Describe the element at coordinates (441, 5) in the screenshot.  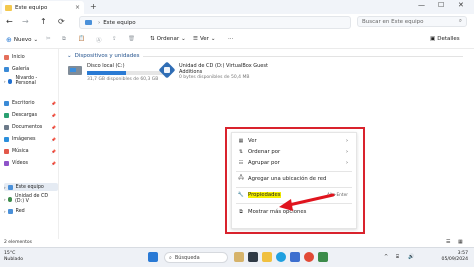
I see `maximize-button: ☐` at that location.